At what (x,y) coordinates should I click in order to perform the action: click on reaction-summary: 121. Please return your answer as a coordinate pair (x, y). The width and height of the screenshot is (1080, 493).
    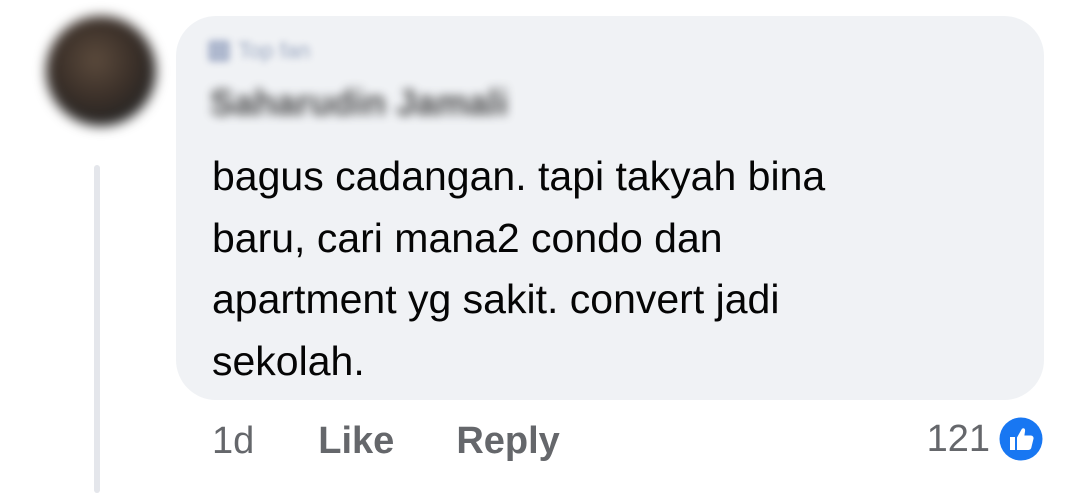
    Looking at the image, I should click on (986, 439).